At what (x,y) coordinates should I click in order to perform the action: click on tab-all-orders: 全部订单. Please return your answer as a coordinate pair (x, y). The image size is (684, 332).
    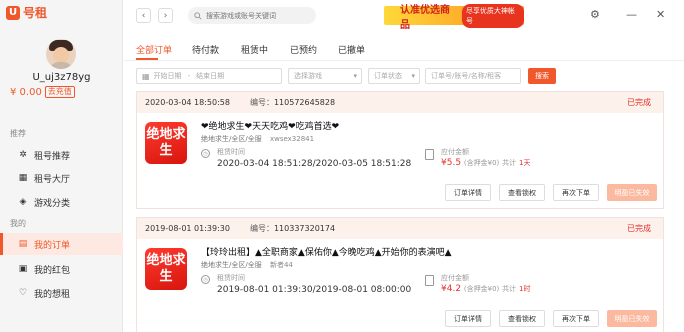
    Looking at the image, I should click on (154, 49).